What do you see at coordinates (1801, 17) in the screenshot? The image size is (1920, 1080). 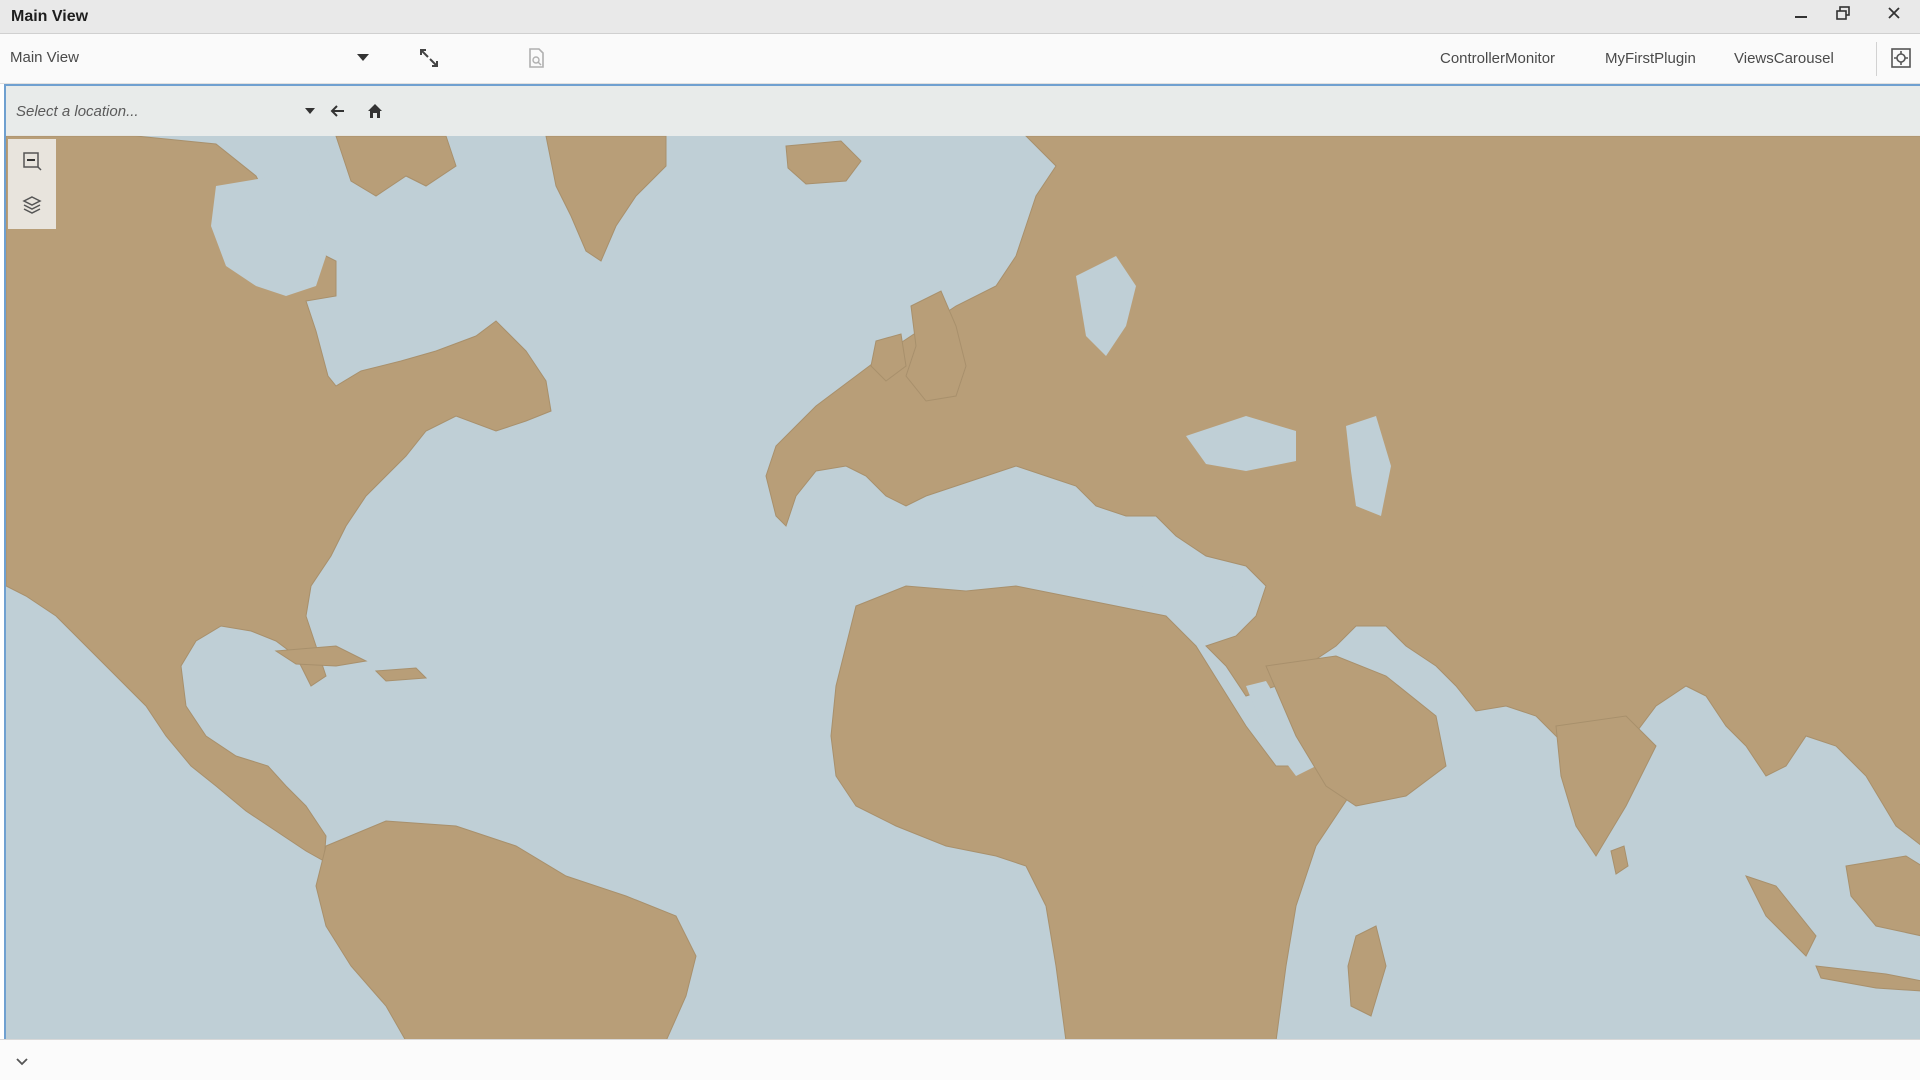 I see `minimize-icon` at bounding box center [1801, 17].